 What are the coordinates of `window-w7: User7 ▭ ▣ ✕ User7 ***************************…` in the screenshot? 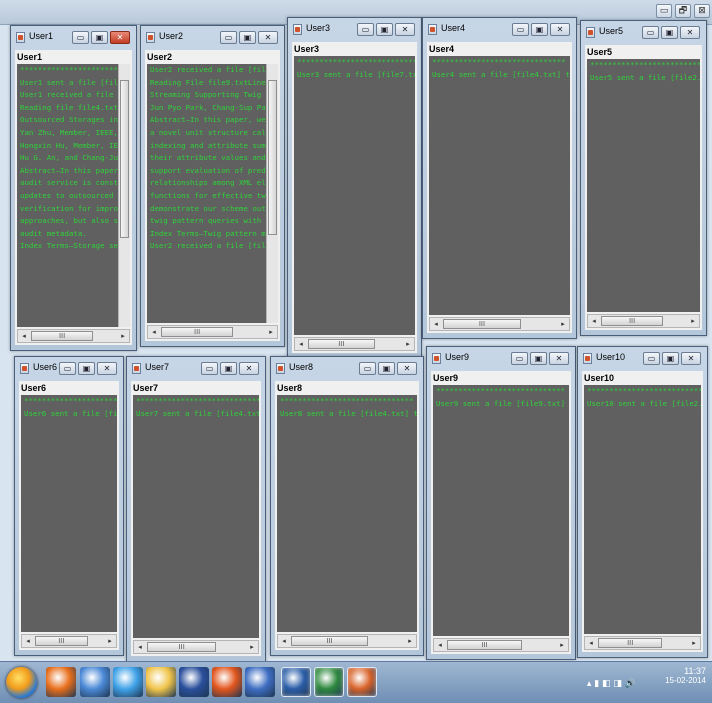 It's located at (196, 509).